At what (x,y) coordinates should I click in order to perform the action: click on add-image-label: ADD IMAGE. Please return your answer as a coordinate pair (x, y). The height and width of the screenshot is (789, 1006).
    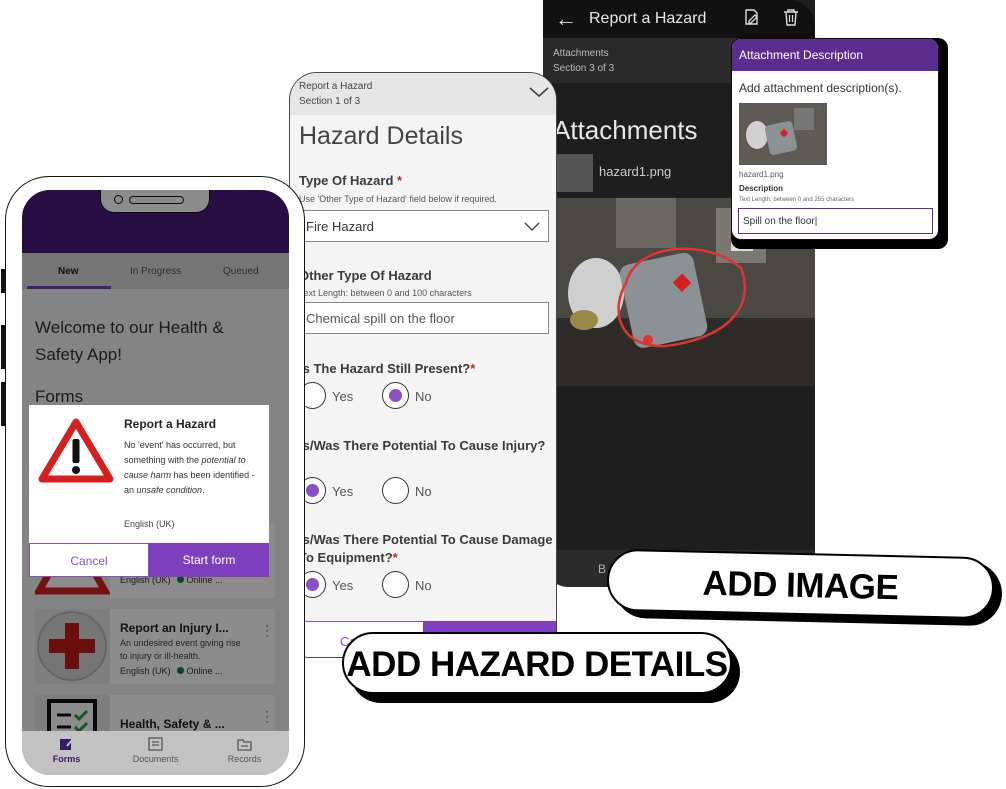
    Looking at the image, I should click on (800, 584).